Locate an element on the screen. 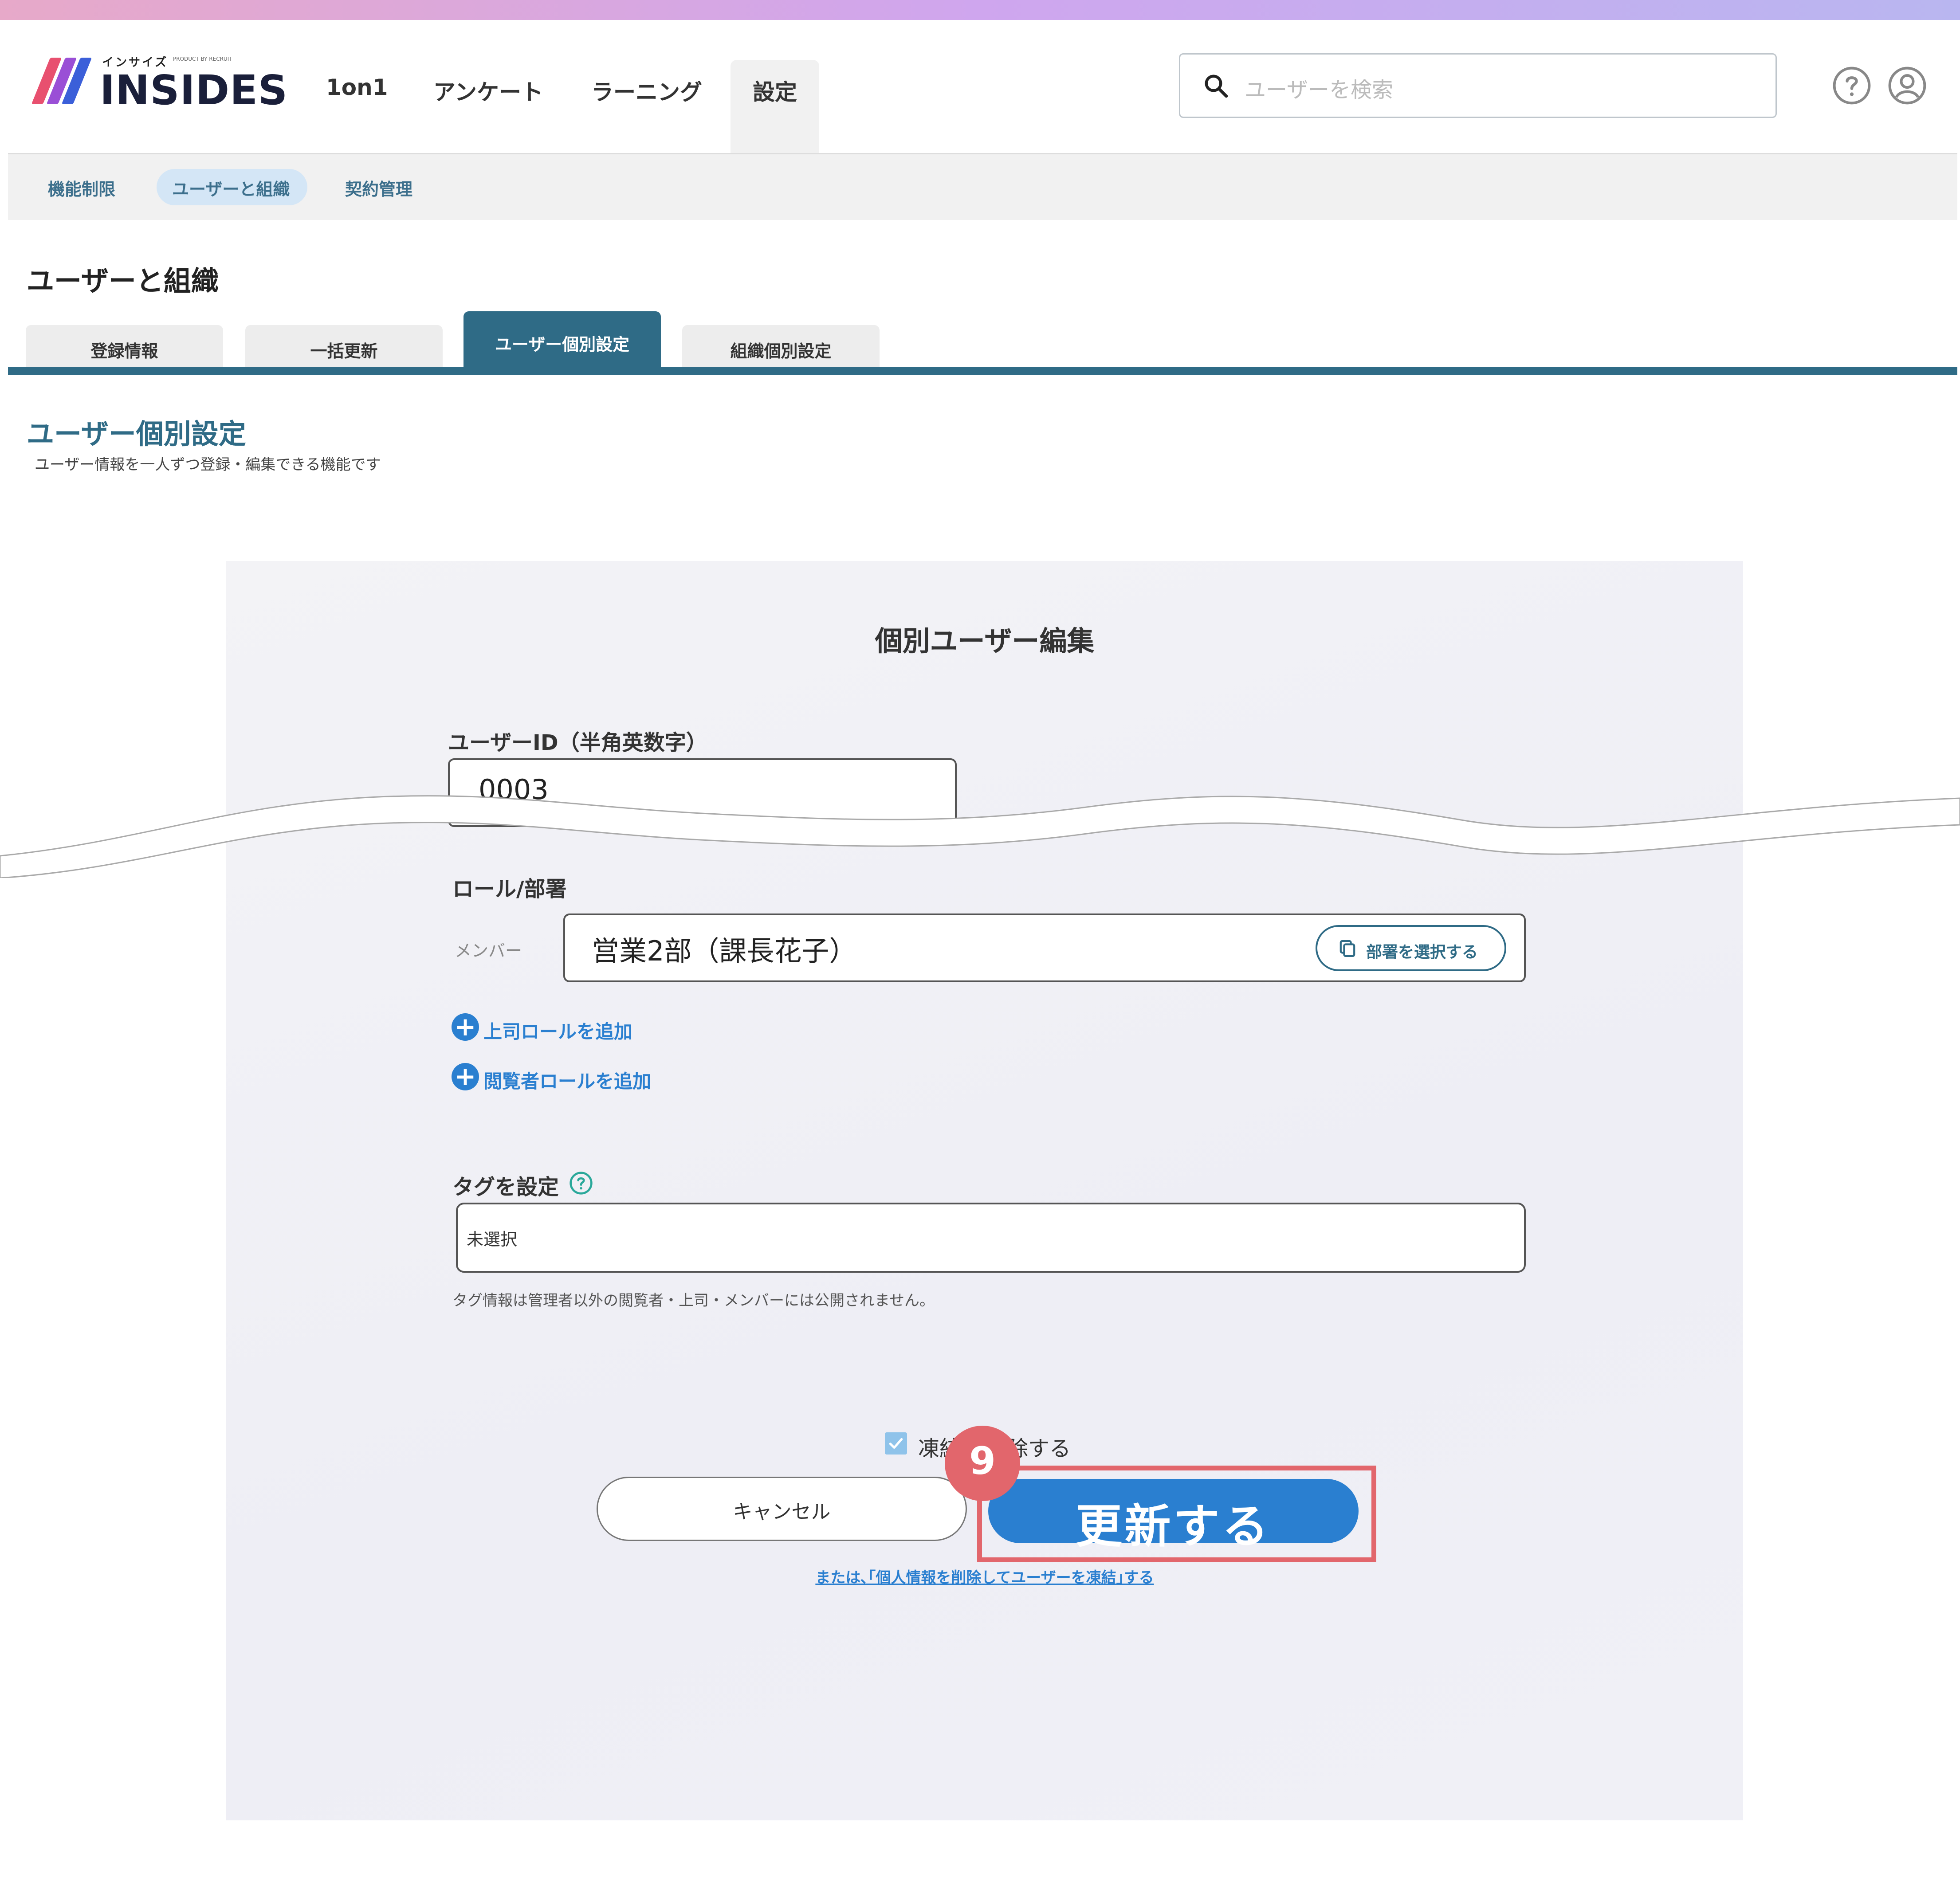  step-badge: 9 is located at coordinates (982, 1463).